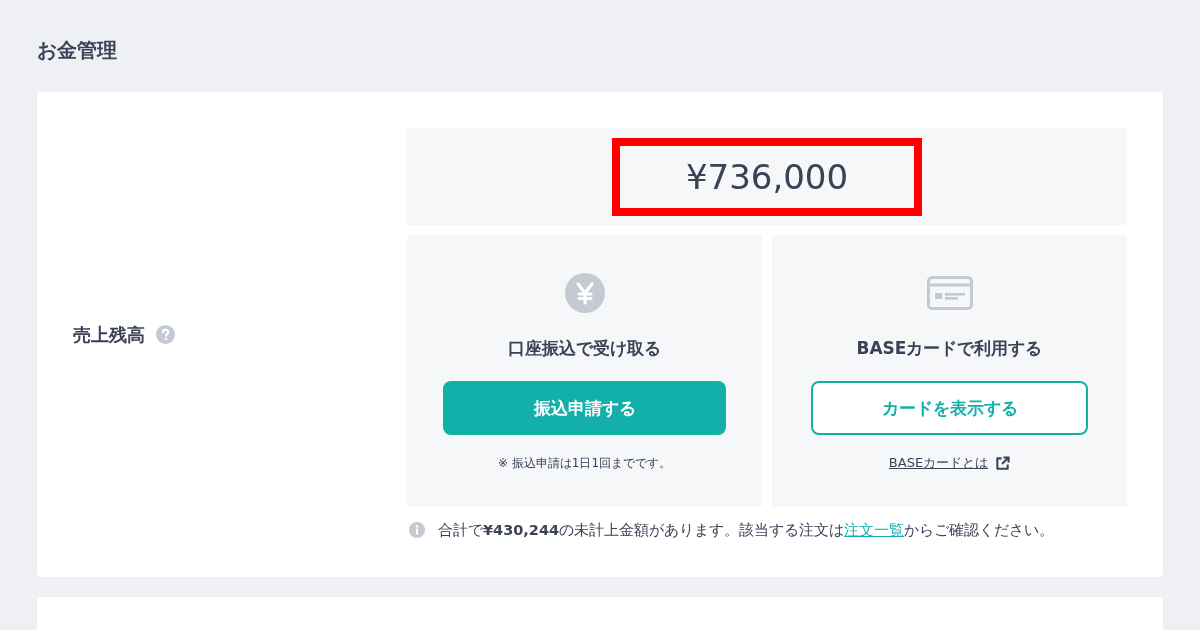  What do you see at coordinates (746, 530) in the screenshot?
I see `unbooked-amount-note: 合計で¥430,244の未計上金額があります。該当する注文は注文一覧からご確認ください。` at bounding box center [746, 530].